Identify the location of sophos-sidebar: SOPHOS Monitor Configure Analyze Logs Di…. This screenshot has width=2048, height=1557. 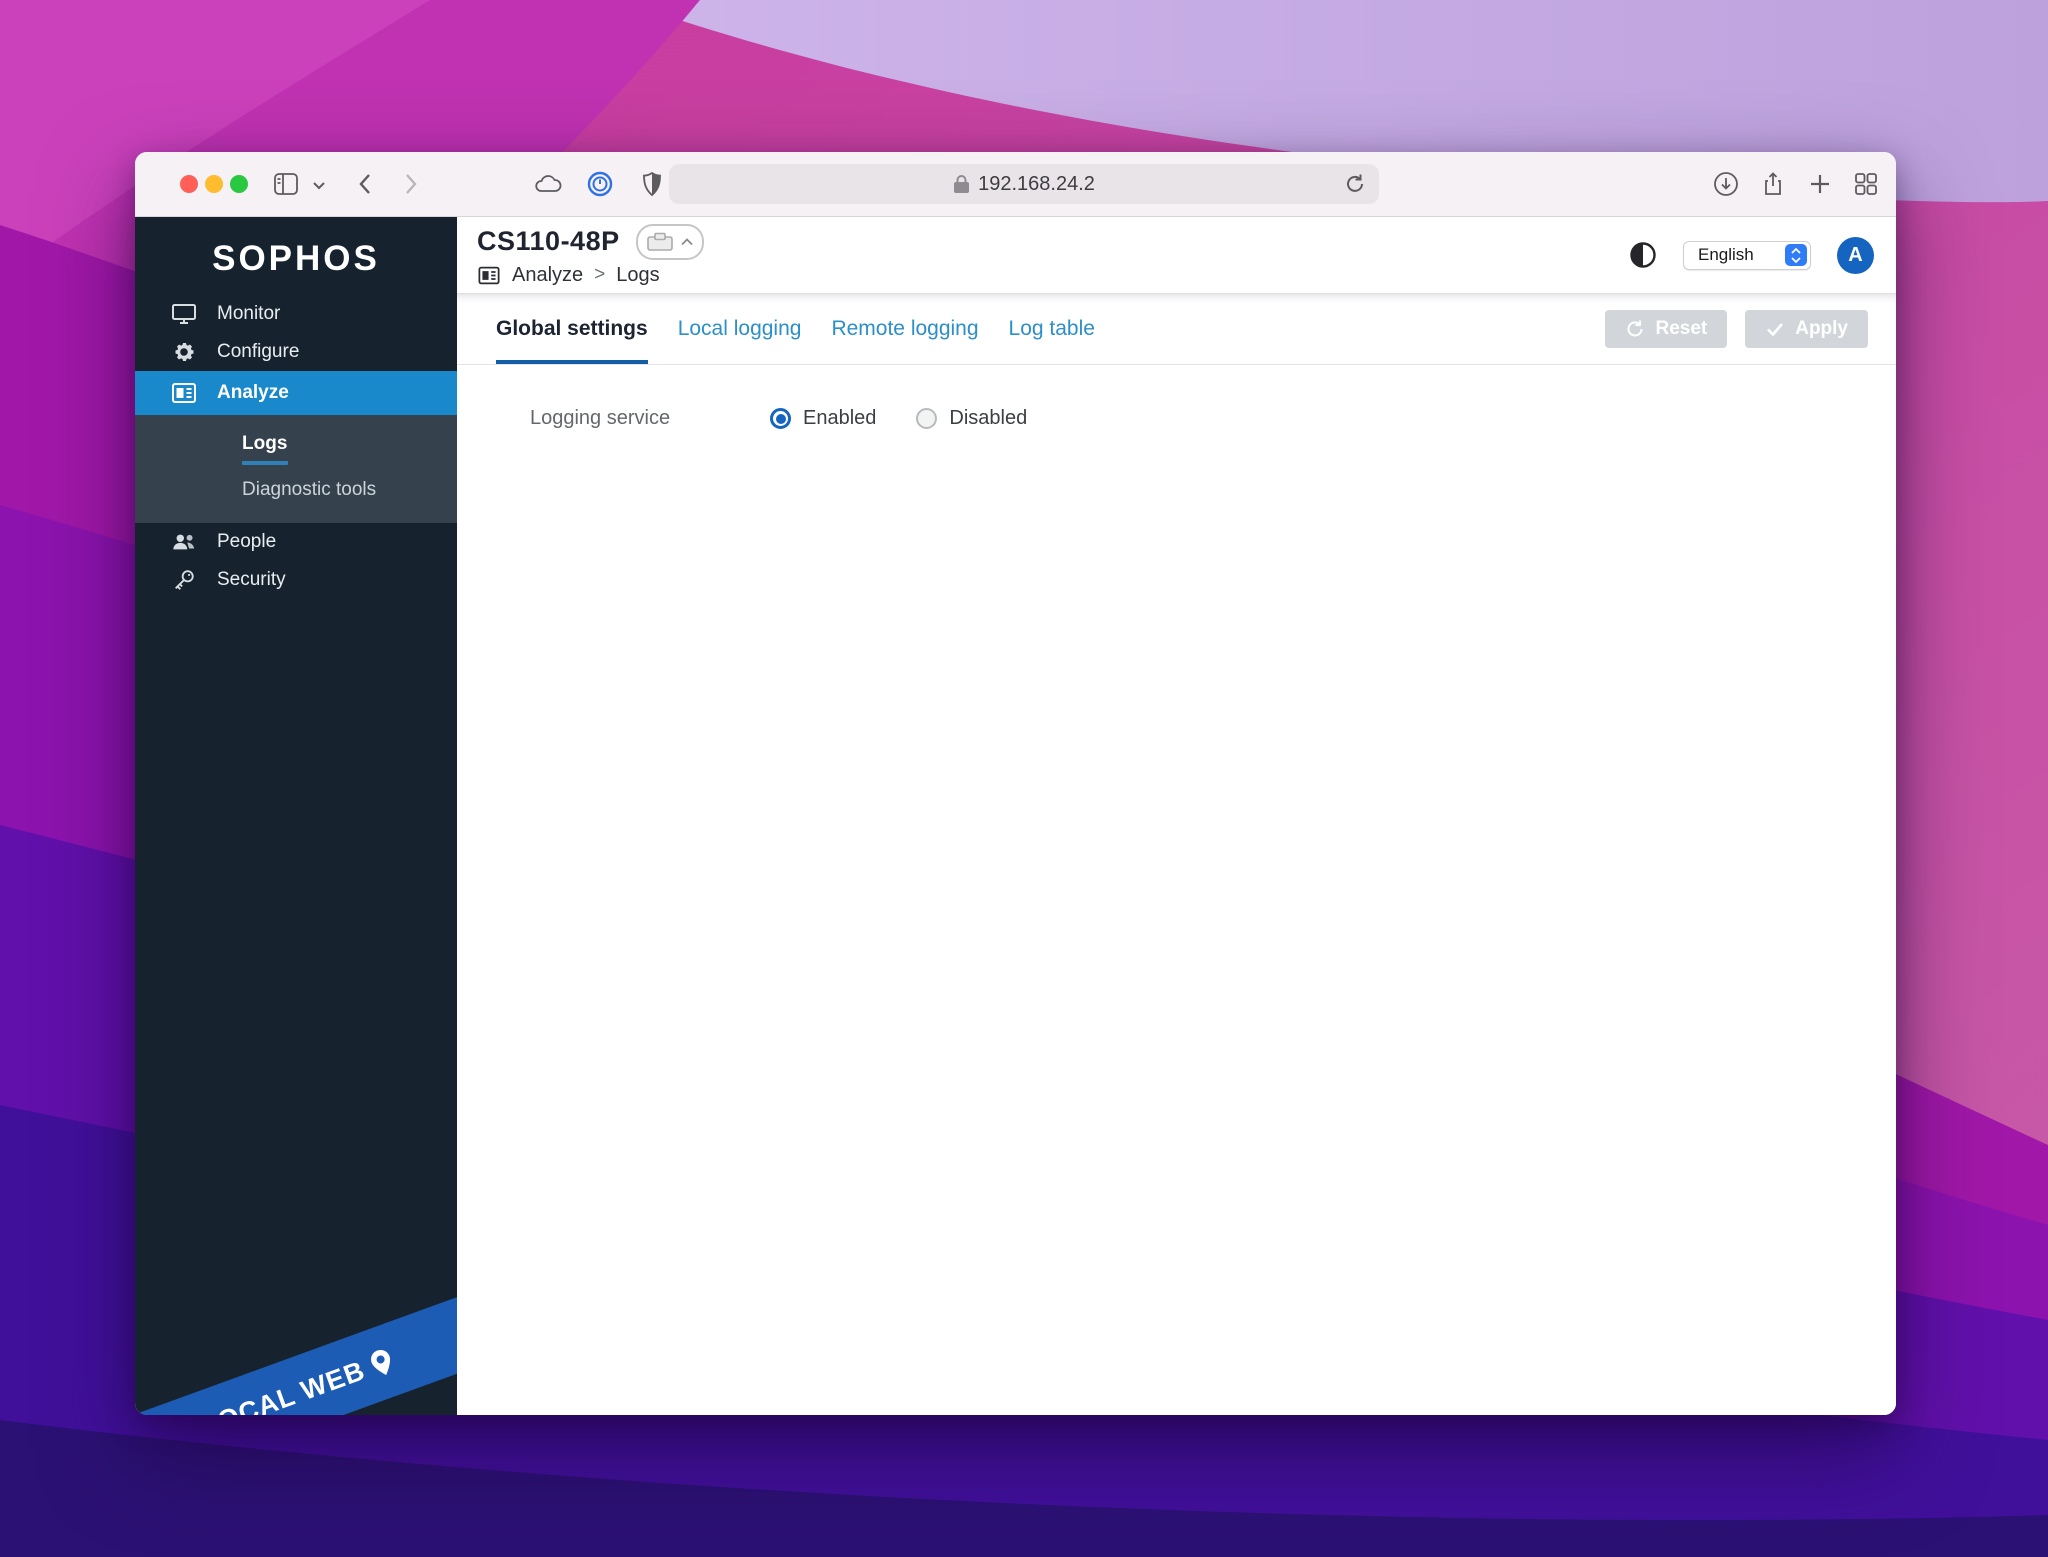
(296, 816).